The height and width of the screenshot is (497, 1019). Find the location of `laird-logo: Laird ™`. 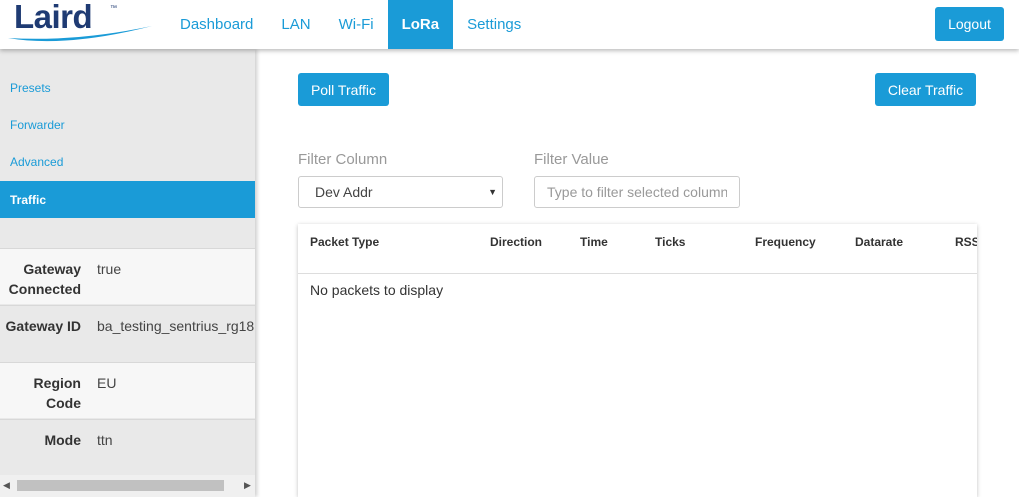

laird-logo: Laird ™ is located at coordinates (81, 24).